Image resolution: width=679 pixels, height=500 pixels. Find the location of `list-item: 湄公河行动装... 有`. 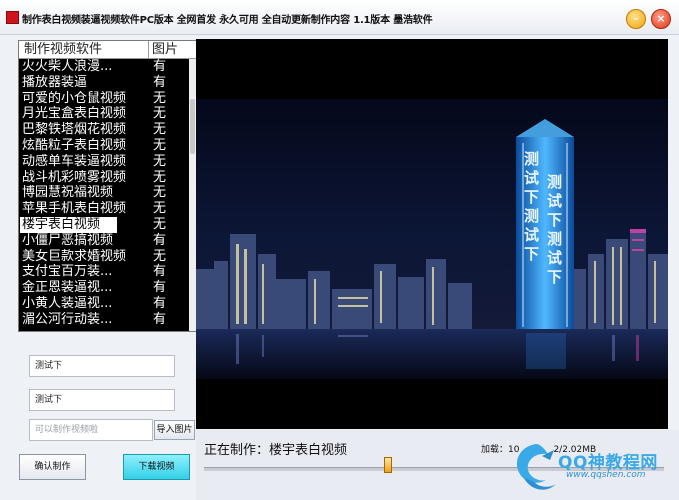

list-item: 湄公河行动装... 有 is located at coordinates (104, 320).